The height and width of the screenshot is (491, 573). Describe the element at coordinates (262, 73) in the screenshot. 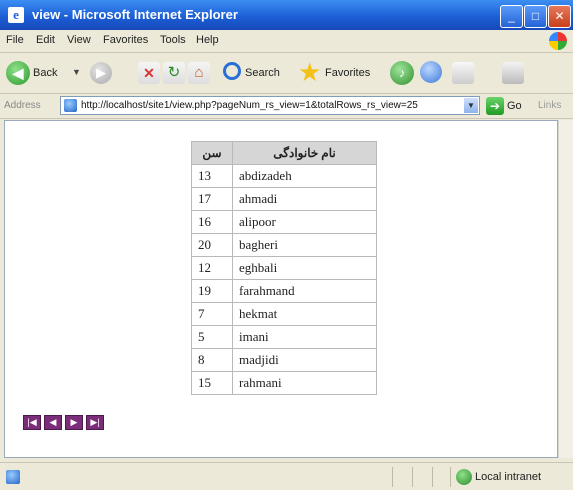

I see `search-label: Search` at that location.